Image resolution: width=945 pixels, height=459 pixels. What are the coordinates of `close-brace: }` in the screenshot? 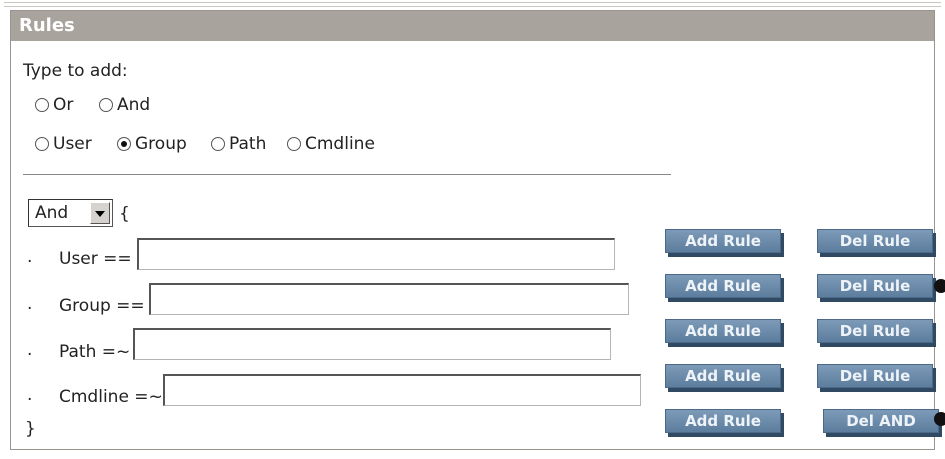 It's located at (30, 429).